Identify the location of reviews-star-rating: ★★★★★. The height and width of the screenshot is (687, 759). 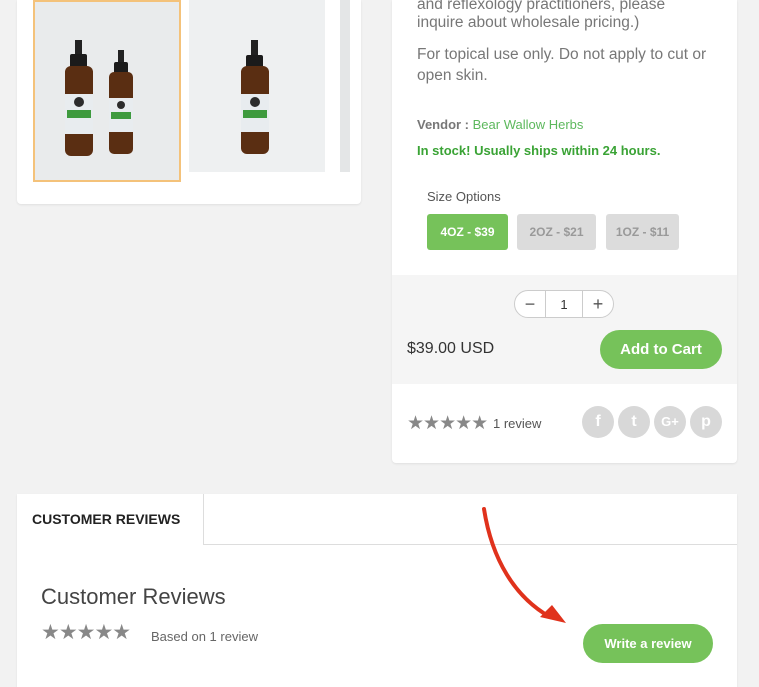
(86, 632).